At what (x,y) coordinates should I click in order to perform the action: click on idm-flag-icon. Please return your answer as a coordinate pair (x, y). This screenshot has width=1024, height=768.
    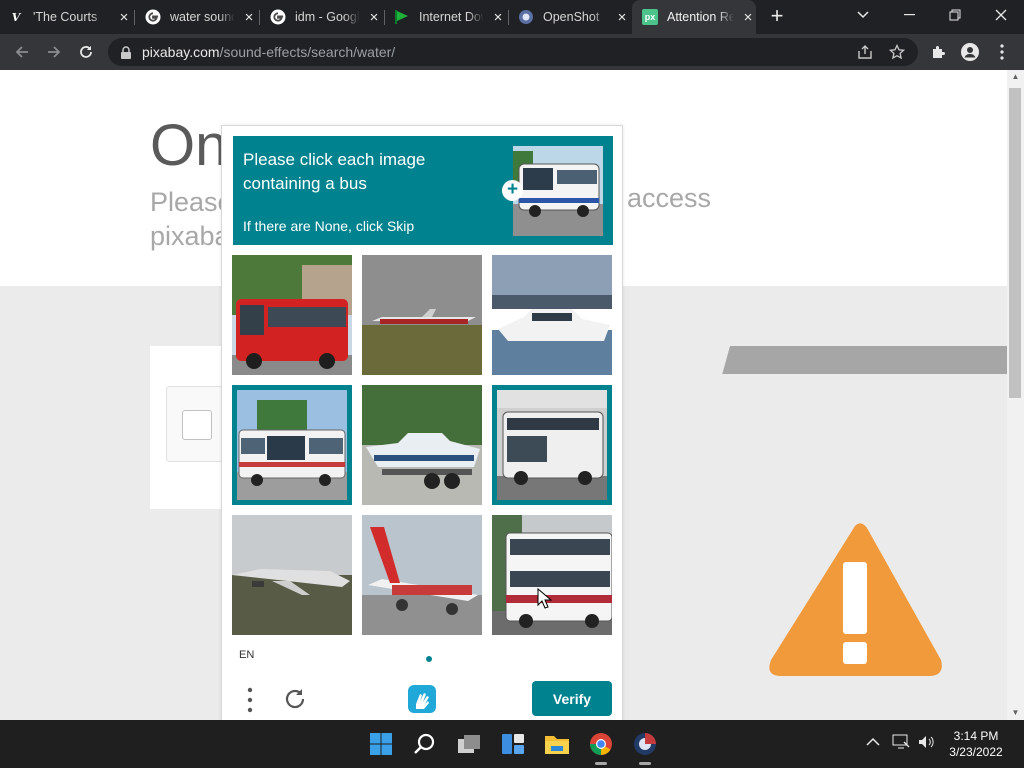
    Looking at the image, I should click on (402, 17).